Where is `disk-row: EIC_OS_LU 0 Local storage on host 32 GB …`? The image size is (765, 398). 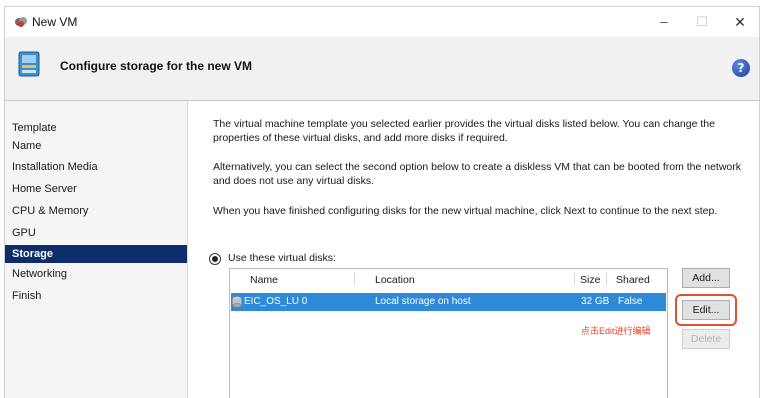
disk-row: EIC_OS_LU 0 Local storage on host 32 GB … is located at coordinates (448, 302).